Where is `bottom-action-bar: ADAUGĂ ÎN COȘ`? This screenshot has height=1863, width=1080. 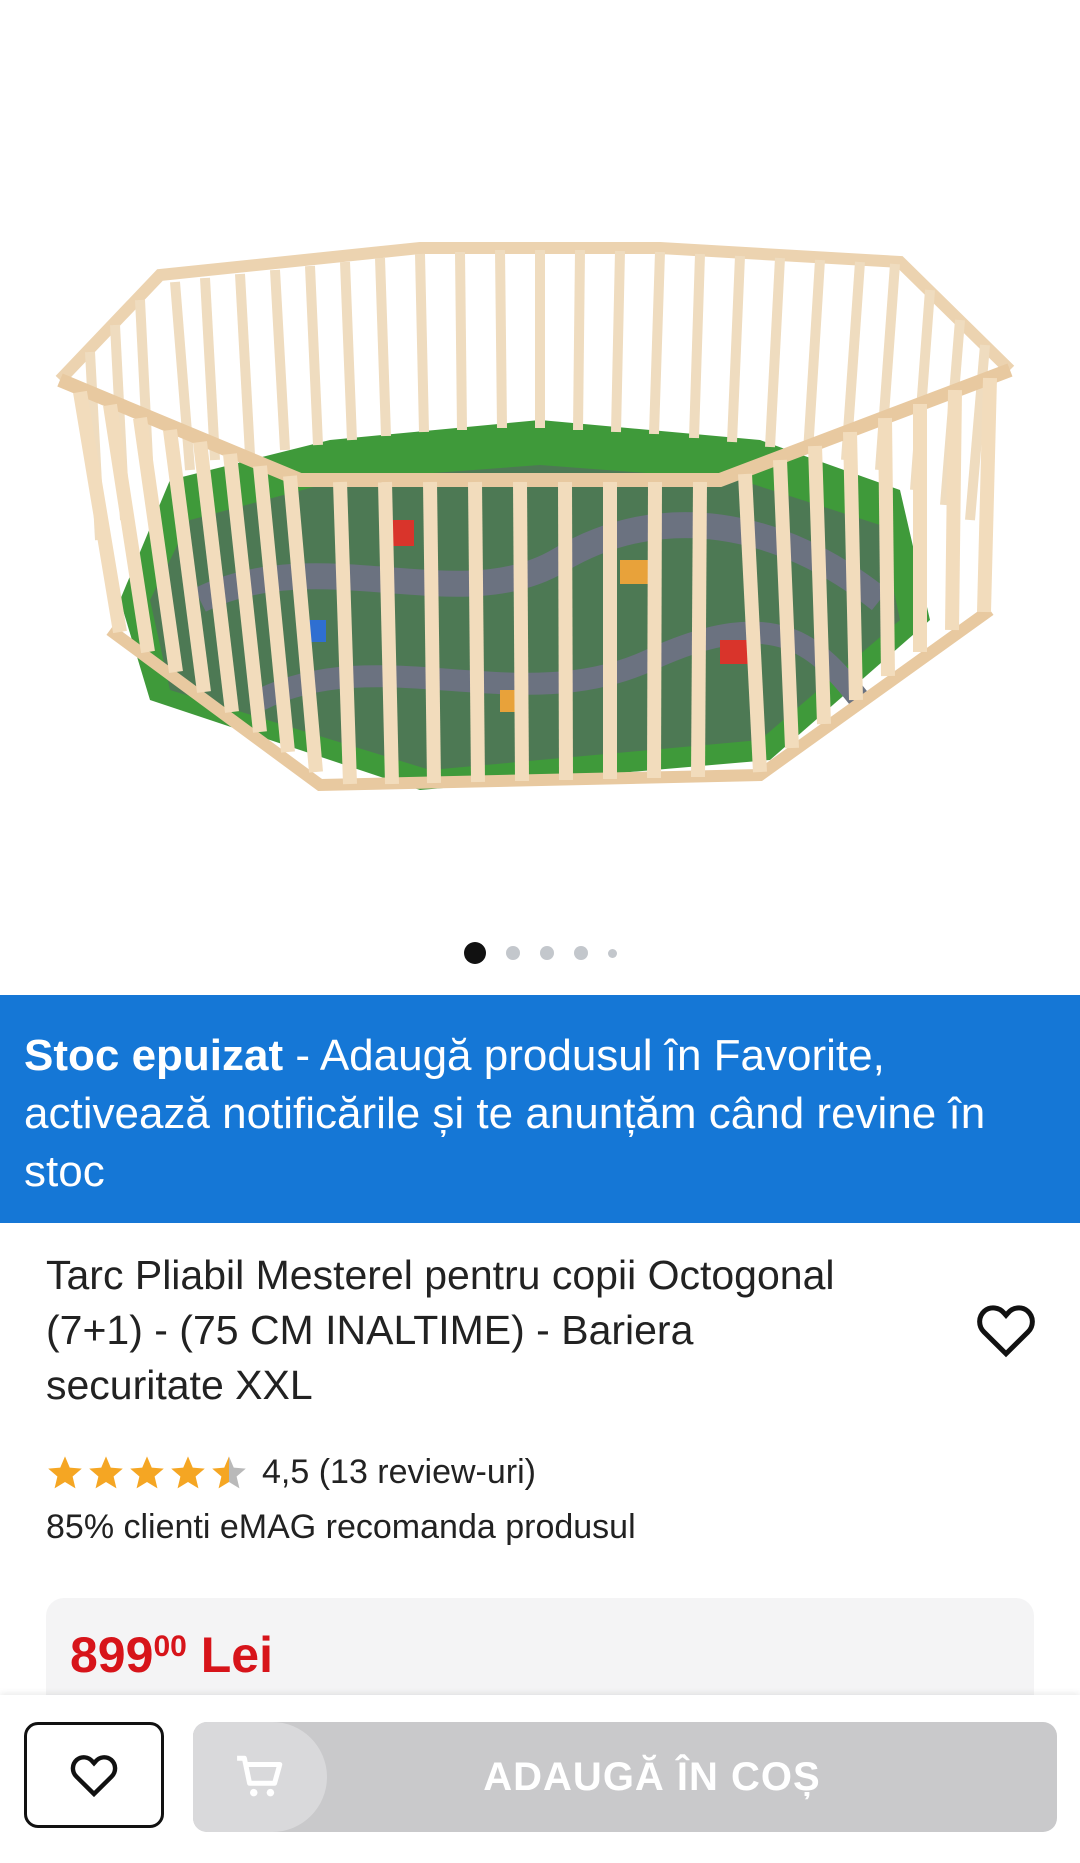 bottom-action-bar: ADAUGĂ ÎN COȘ is located at coordinates (540, 1779).